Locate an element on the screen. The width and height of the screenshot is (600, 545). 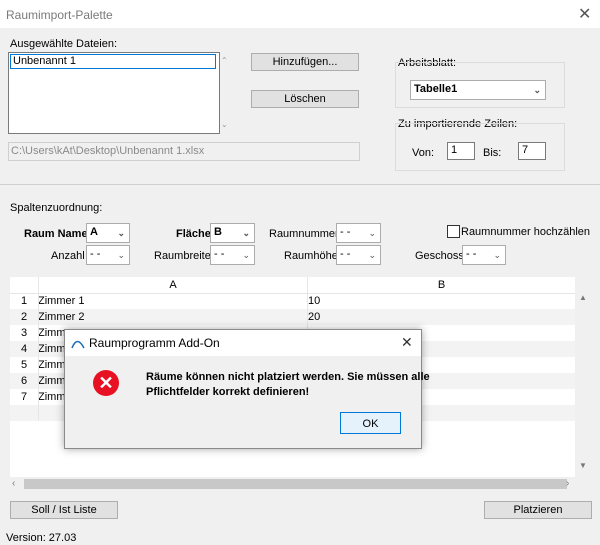
from-input: 1 is located at coordinates (461, 151).